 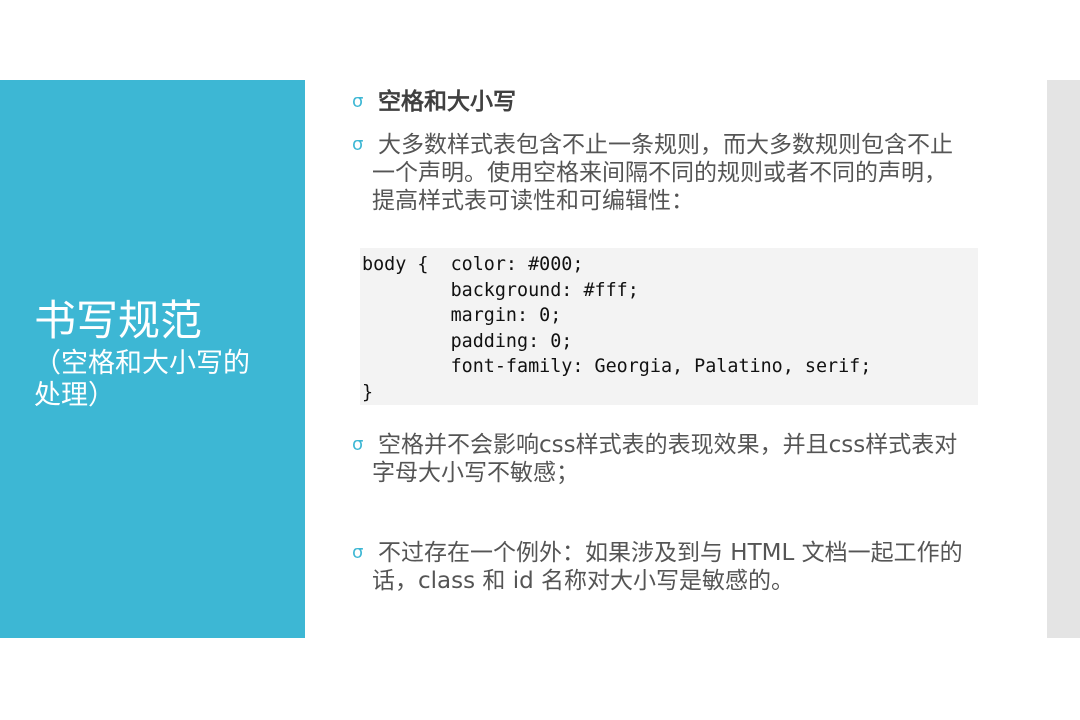 I want to click on right-sidebar-strip, so click(x=1063, y=359).